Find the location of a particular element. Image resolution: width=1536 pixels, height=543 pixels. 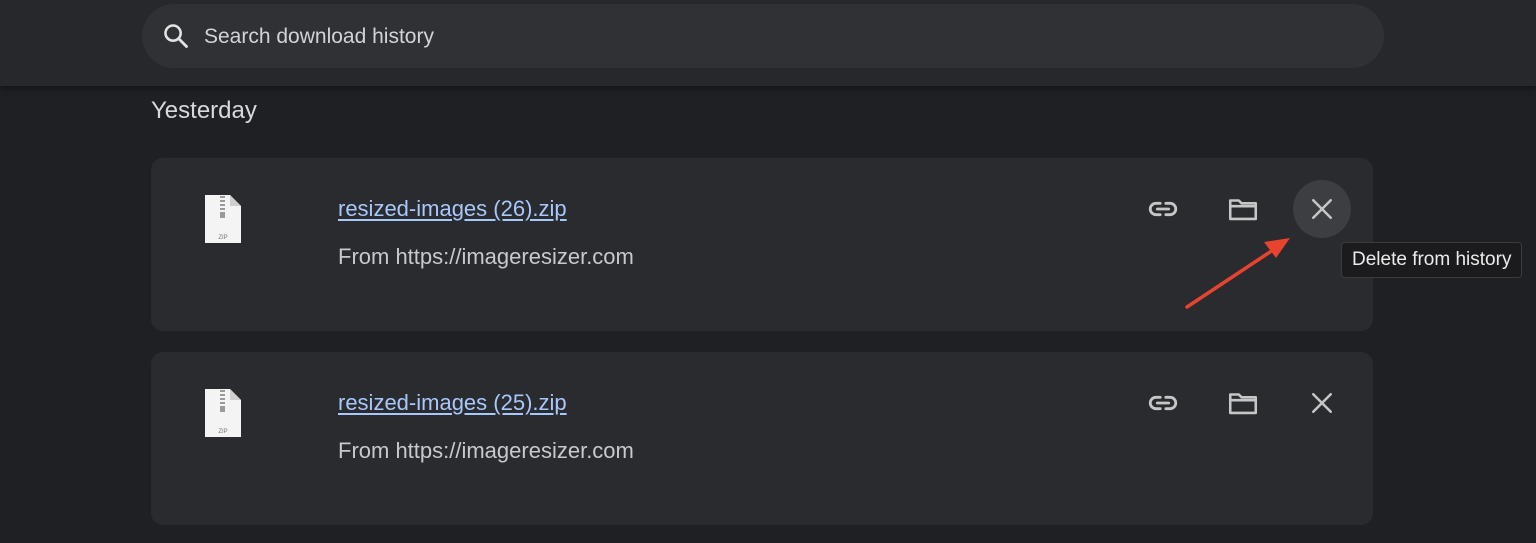

file-name-link: resized-images (26).zip is located at coordinates (452, 209).